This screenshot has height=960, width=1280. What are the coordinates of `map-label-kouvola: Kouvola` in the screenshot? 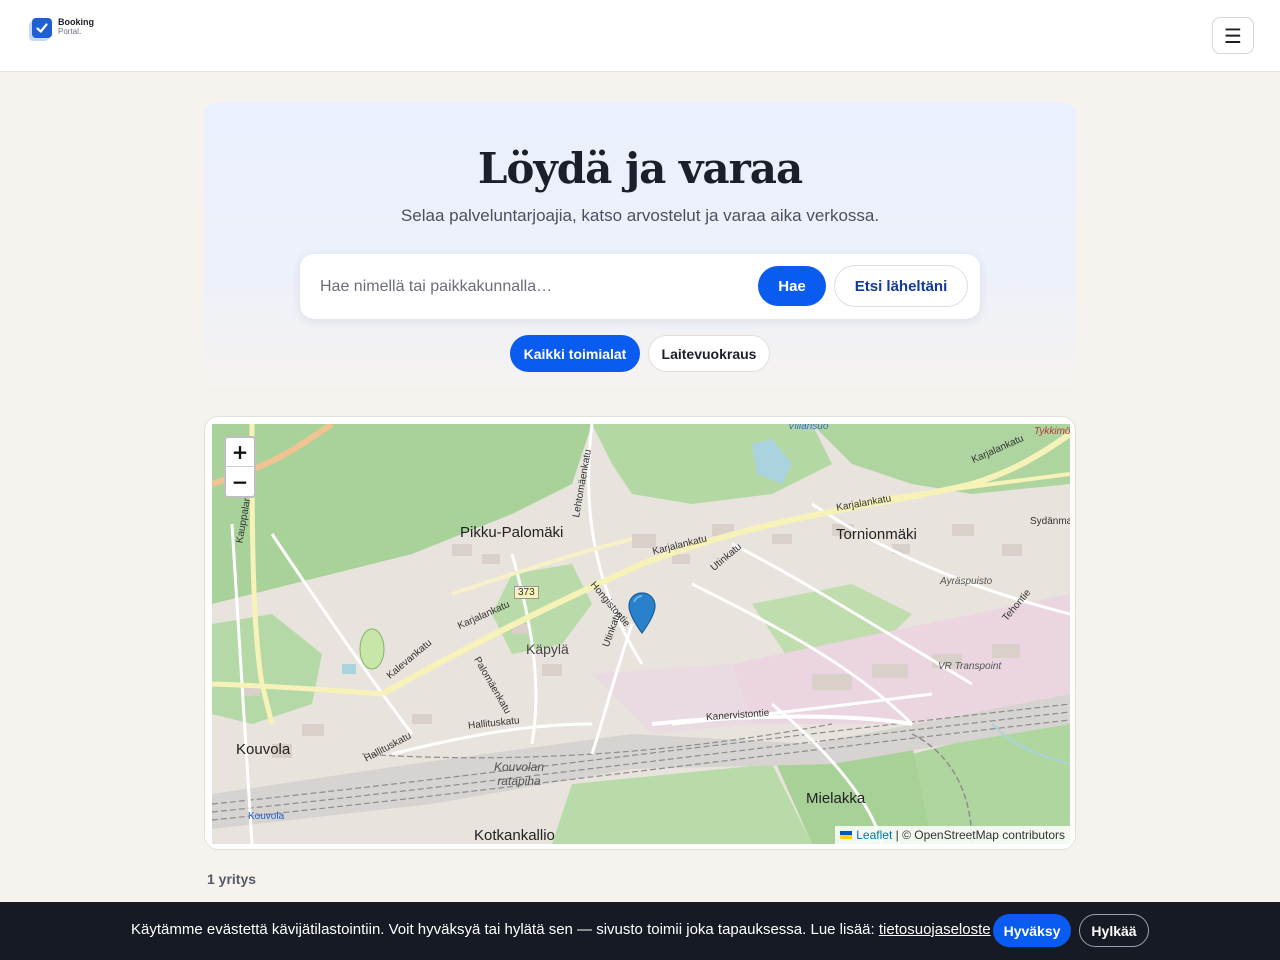 It's located at (263, 749).